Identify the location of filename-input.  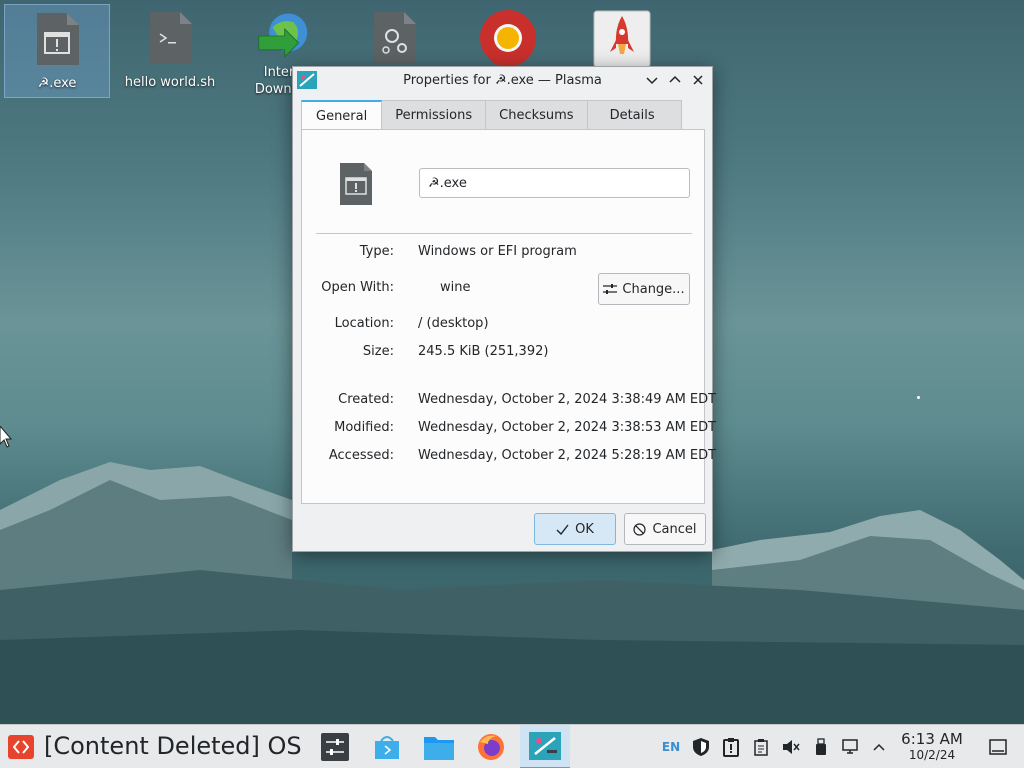
(554, 183).